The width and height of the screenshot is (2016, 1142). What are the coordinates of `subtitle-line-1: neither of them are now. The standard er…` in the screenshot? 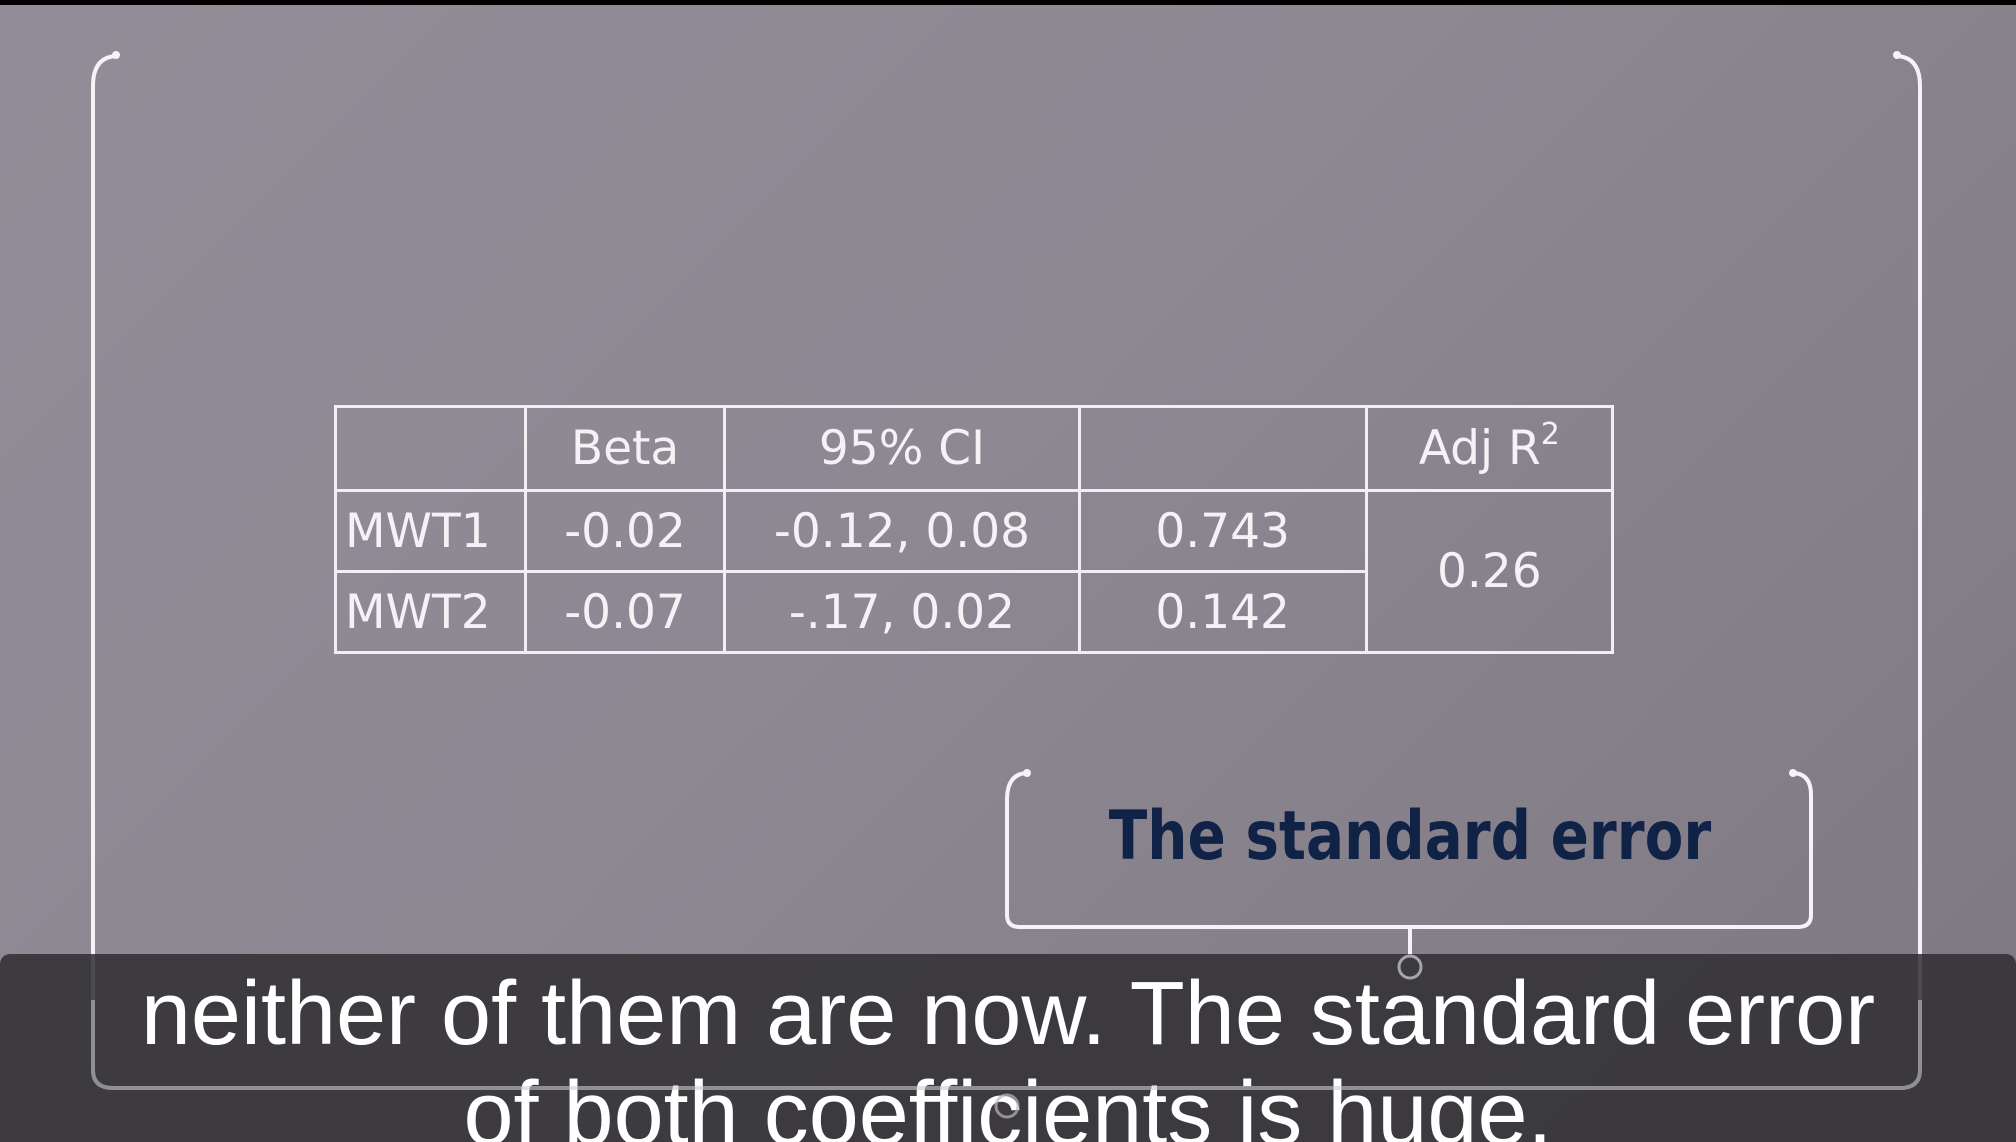 It's located at (1008, 1014).